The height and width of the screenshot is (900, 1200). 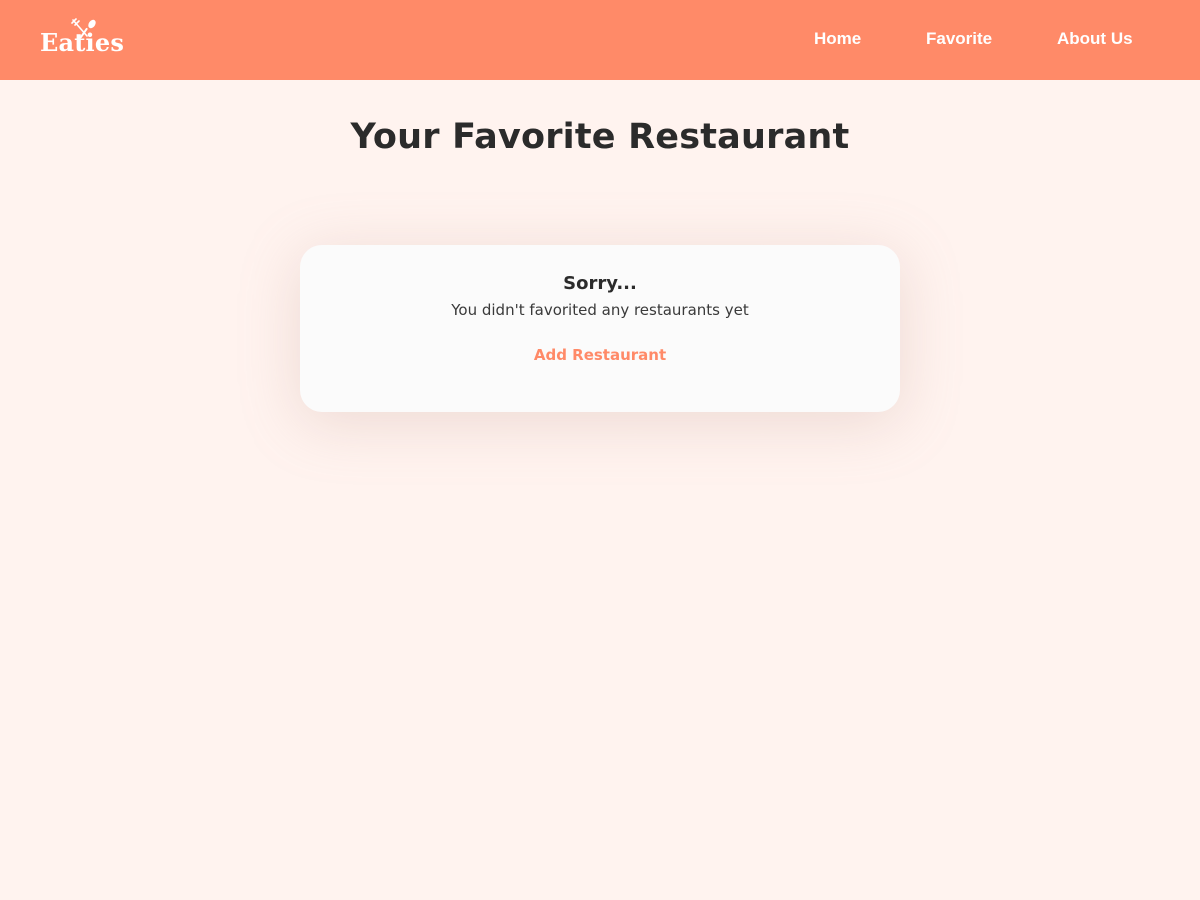 What do you see at coordinates (600, 40) in the screenshot?
I see `app-header: Eaties Home Favorite About Us` at bounding box center [600, 40].